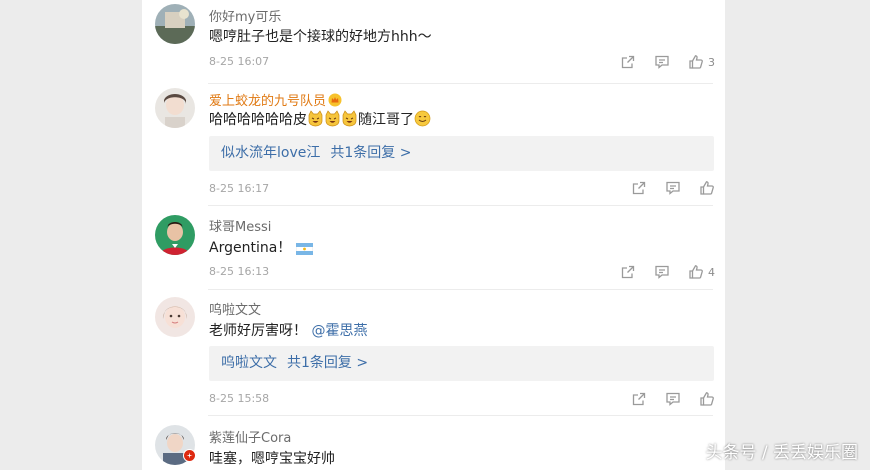  What do you see at coordinates (433, 248) in the screenshot?
I see `comment-item: 球哥Messi Argentina！ 8-25 16:13 4` at bounding box center [433, 248].